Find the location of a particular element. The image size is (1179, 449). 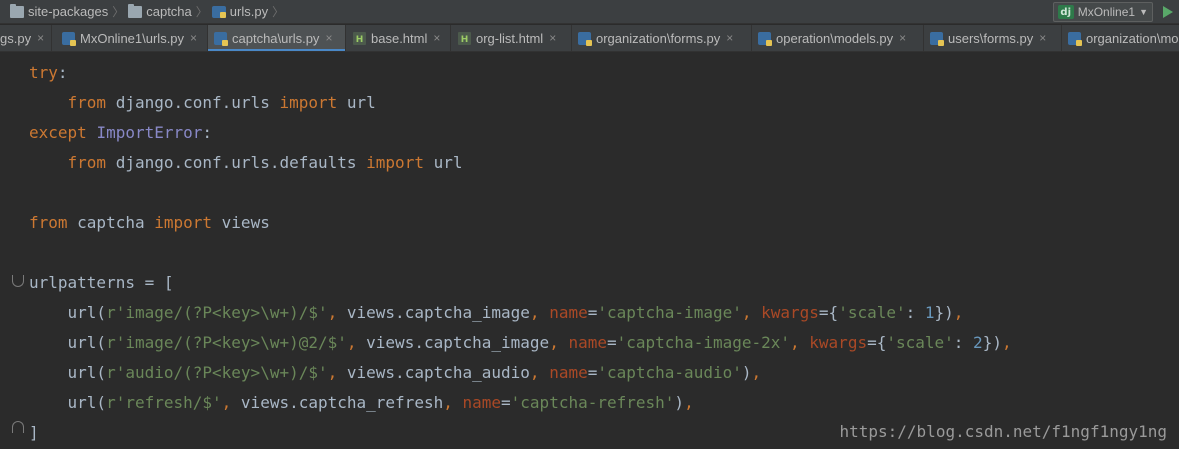

code-line: urlpatterns = [ is located at coordinates (520, 283).